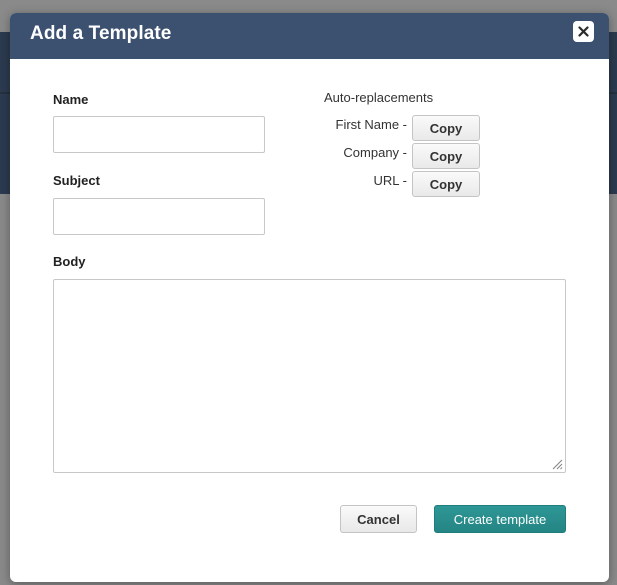 The width and height of the screenshot is (617, 585). What do you see at coordinates (378, 519) in the screenshot?
I see `cancel-button: Cancel` at bounding box center [378, 519].